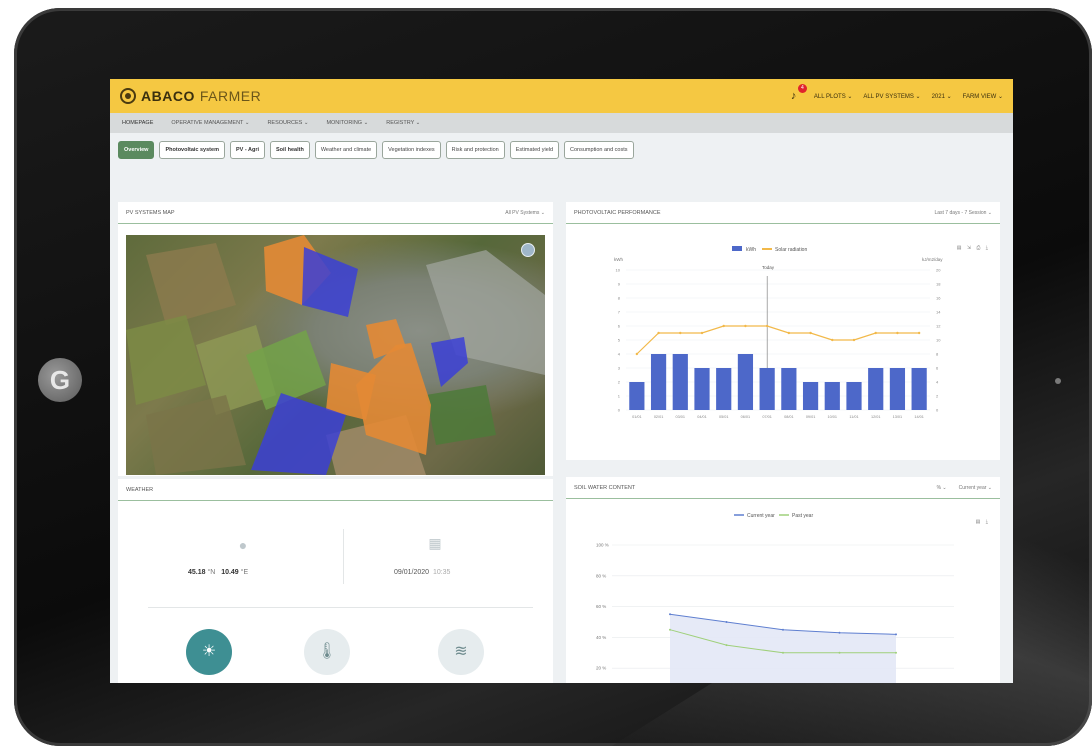 The width and height of the screenshot is (1092, 746). Describe the element at coordinates (475, 150) in the screenshot. I see `tab-risk: Risk and protection` at that location.